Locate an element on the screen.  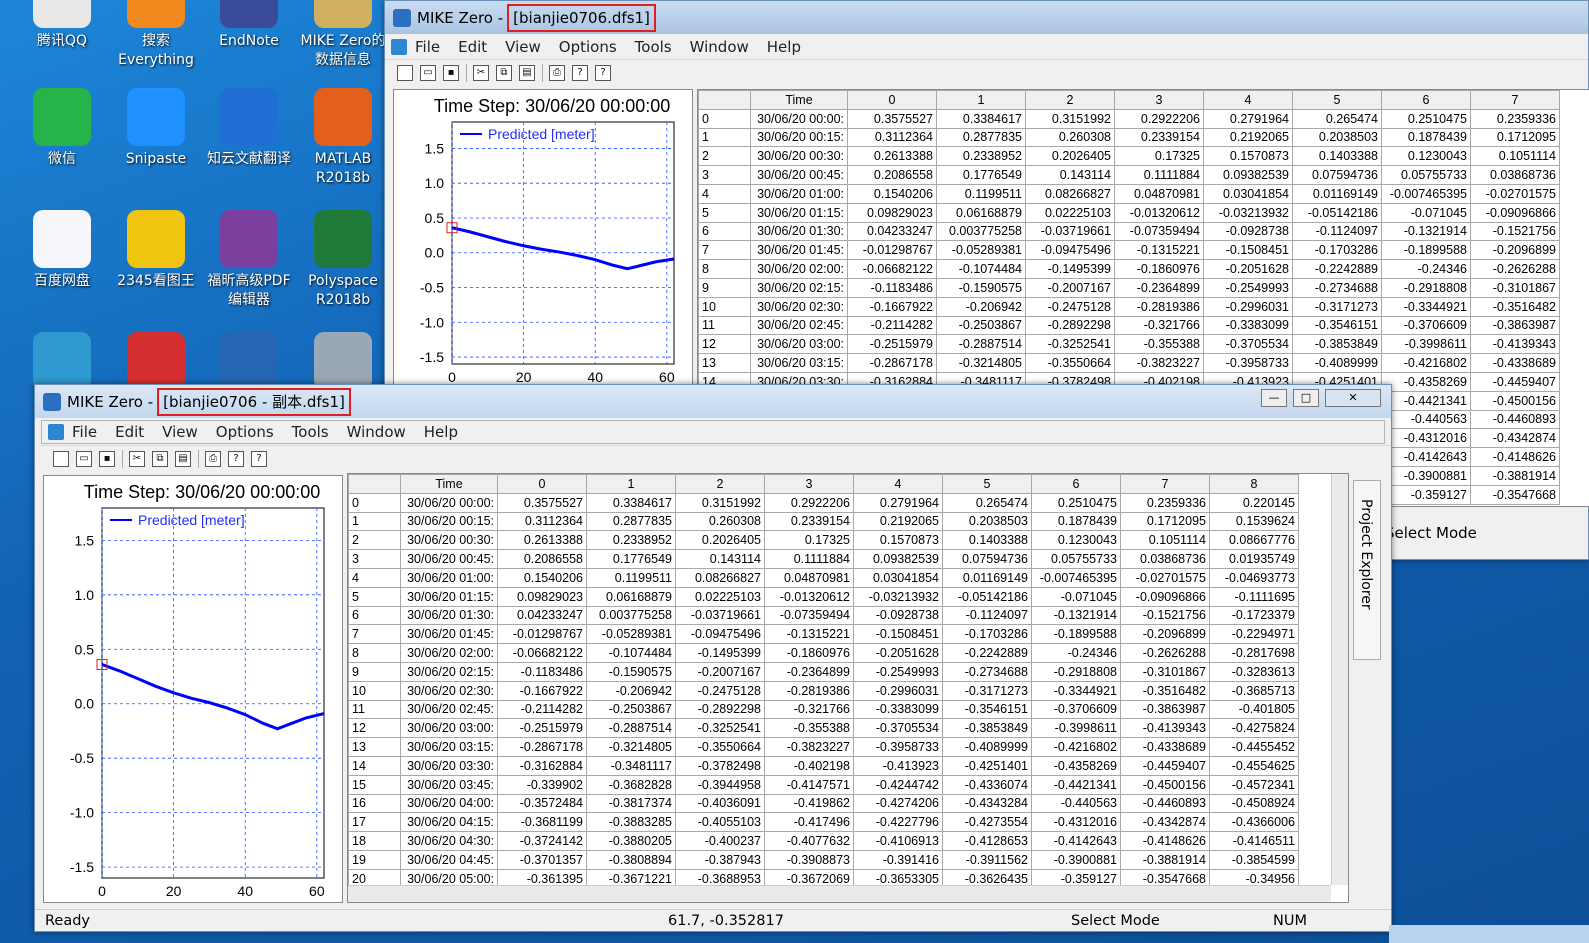
value-cell: -0.07359494 is located at coordinates (1159, 231).